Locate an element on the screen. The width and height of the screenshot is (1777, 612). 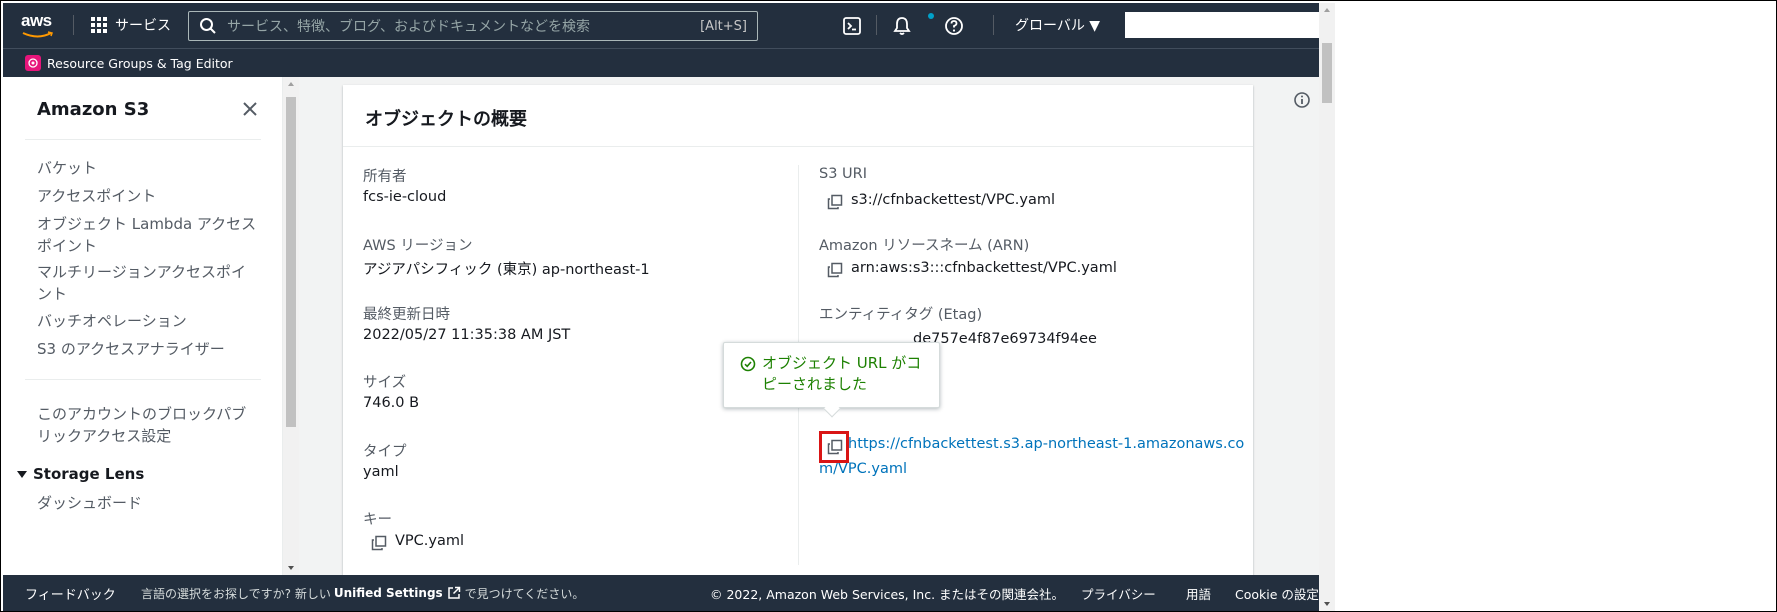
side-item-label: オブジェクト Lambda アクセス is located at coordinates (147, 224).